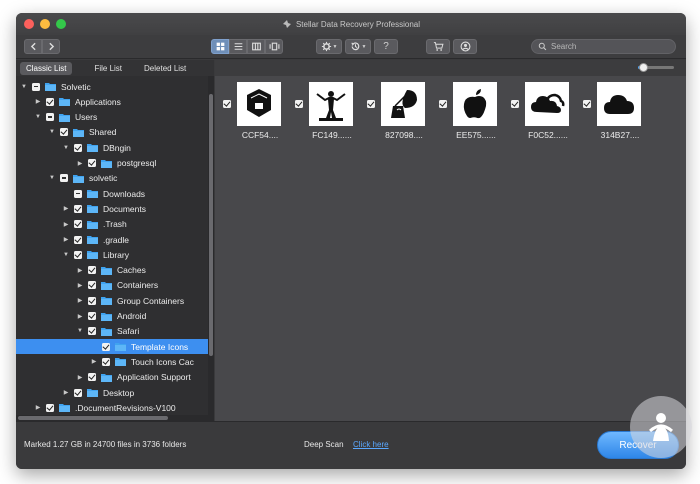  What do you see at coordinates (112, 361) in the screenshot?
I see `tree-item: ▶ Touch Icons Cac` at bounding box center [112, 361].